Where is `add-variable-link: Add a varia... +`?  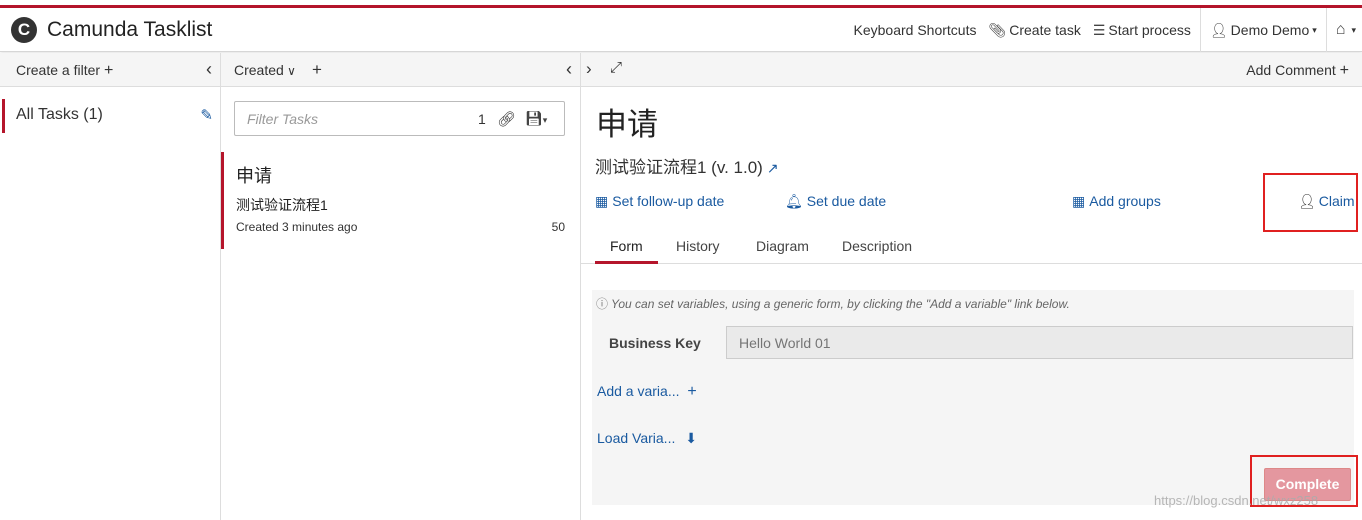 add-variable-link: Add a varia... + is located at coordinates (647, 392).